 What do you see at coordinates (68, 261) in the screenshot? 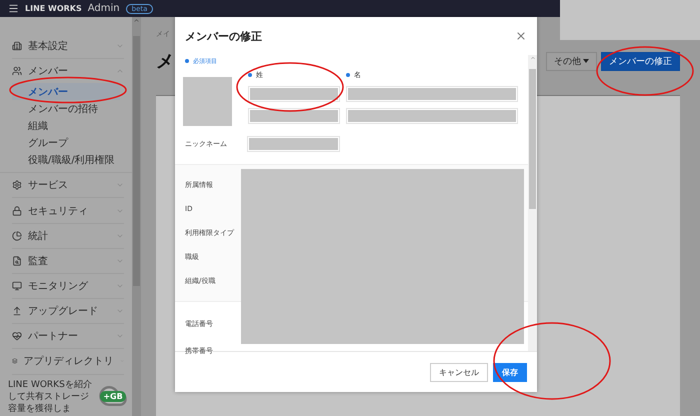
I see `sidebar-section: 監査` at bounding box center [68, 261].